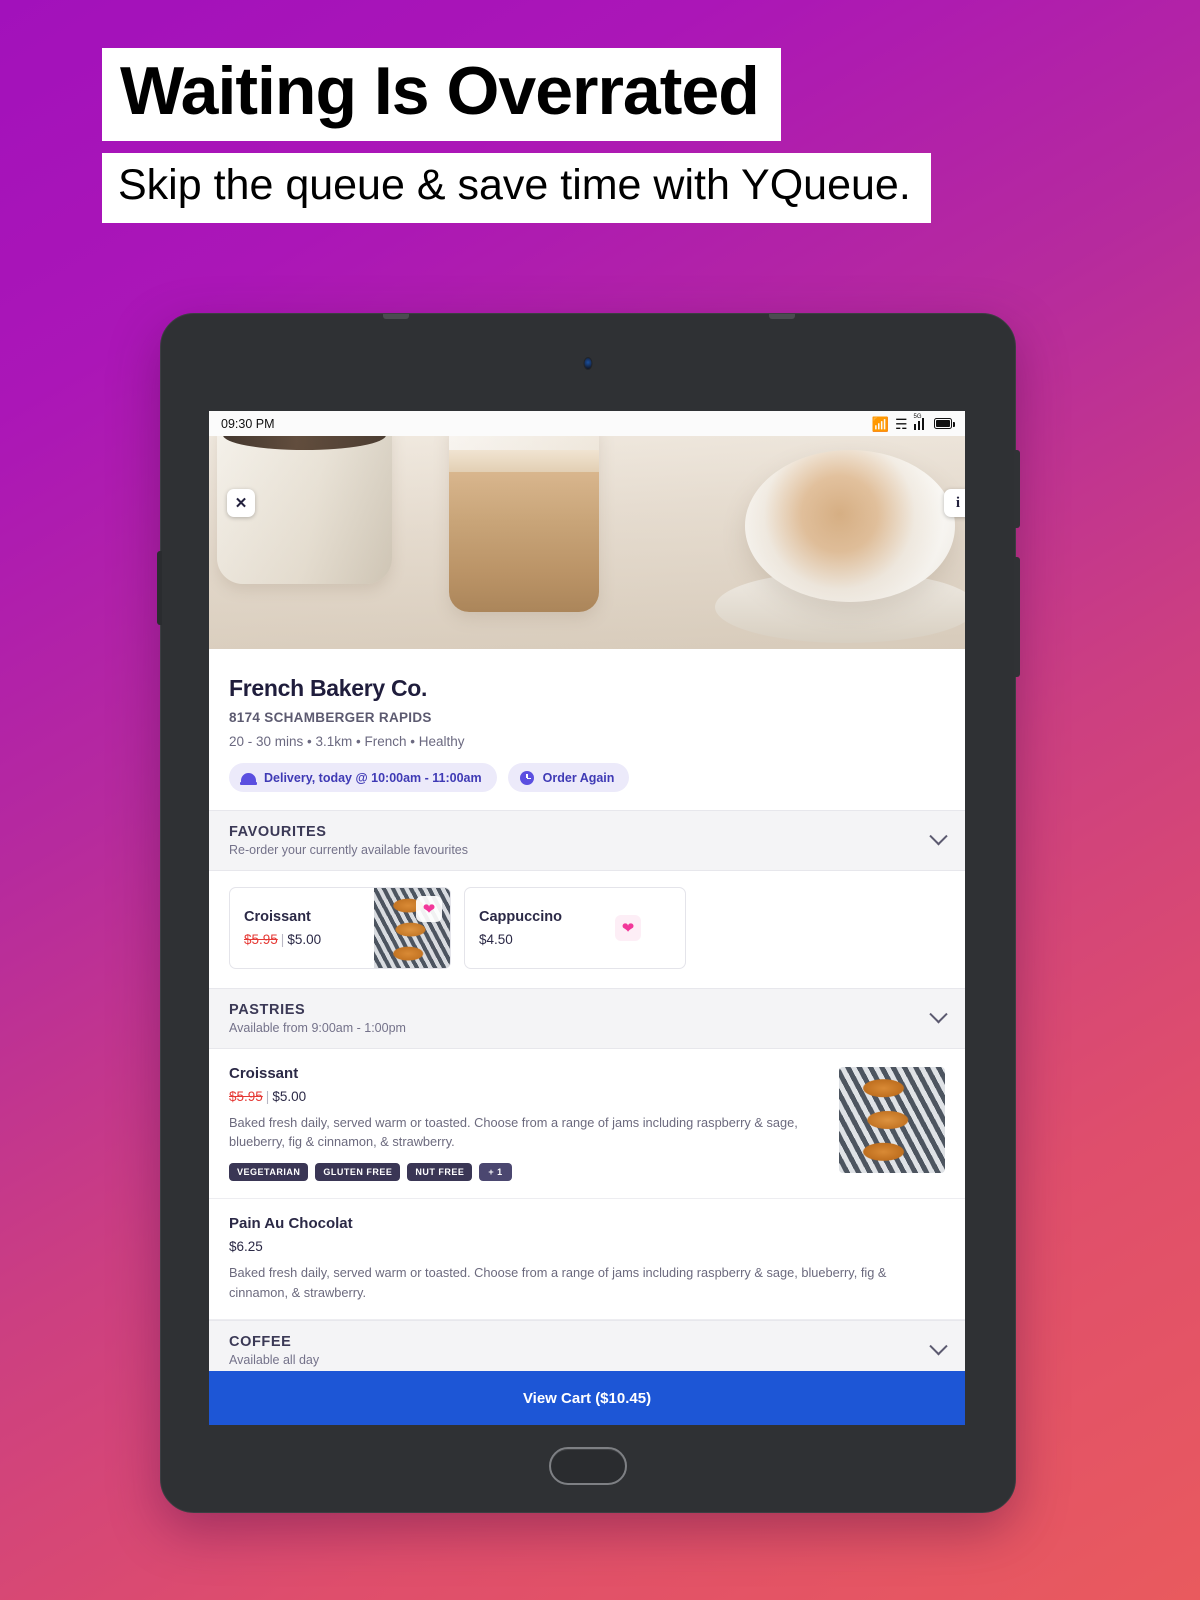  Describe the element at coordinates (440, 91) in the screenshot. I see `promo-title: Waiting Is Overrated` at that location.